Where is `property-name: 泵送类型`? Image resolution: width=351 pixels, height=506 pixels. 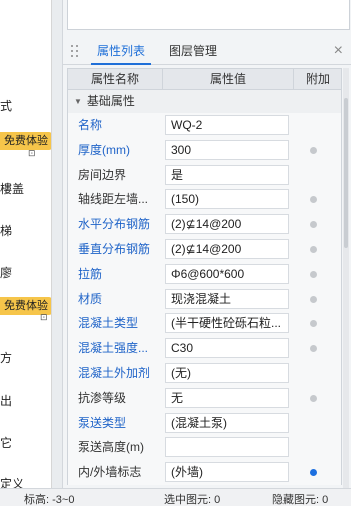
property-name: 泵送类型 is located at coordinates (102, 422).